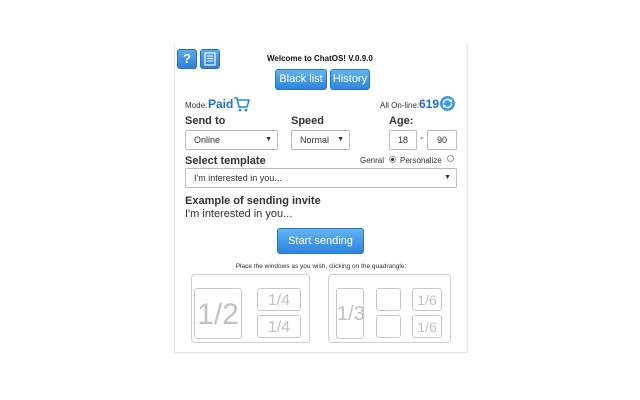 The image size is (640, 400). Describe the element at coordinates (253, 201) in the screenshot. I see `example-label: Example of sending invite` at that location.